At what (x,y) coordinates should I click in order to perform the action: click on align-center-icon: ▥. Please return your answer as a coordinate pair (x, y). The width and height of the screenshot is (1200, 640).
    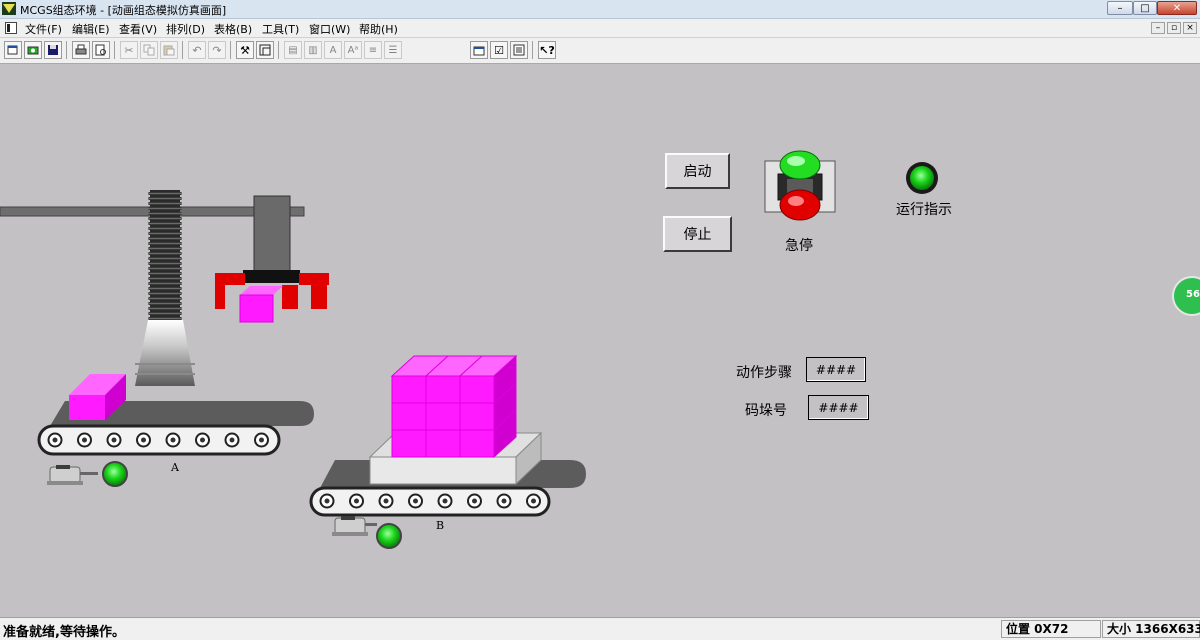
    Looking at the image, I should click on (313, 50).